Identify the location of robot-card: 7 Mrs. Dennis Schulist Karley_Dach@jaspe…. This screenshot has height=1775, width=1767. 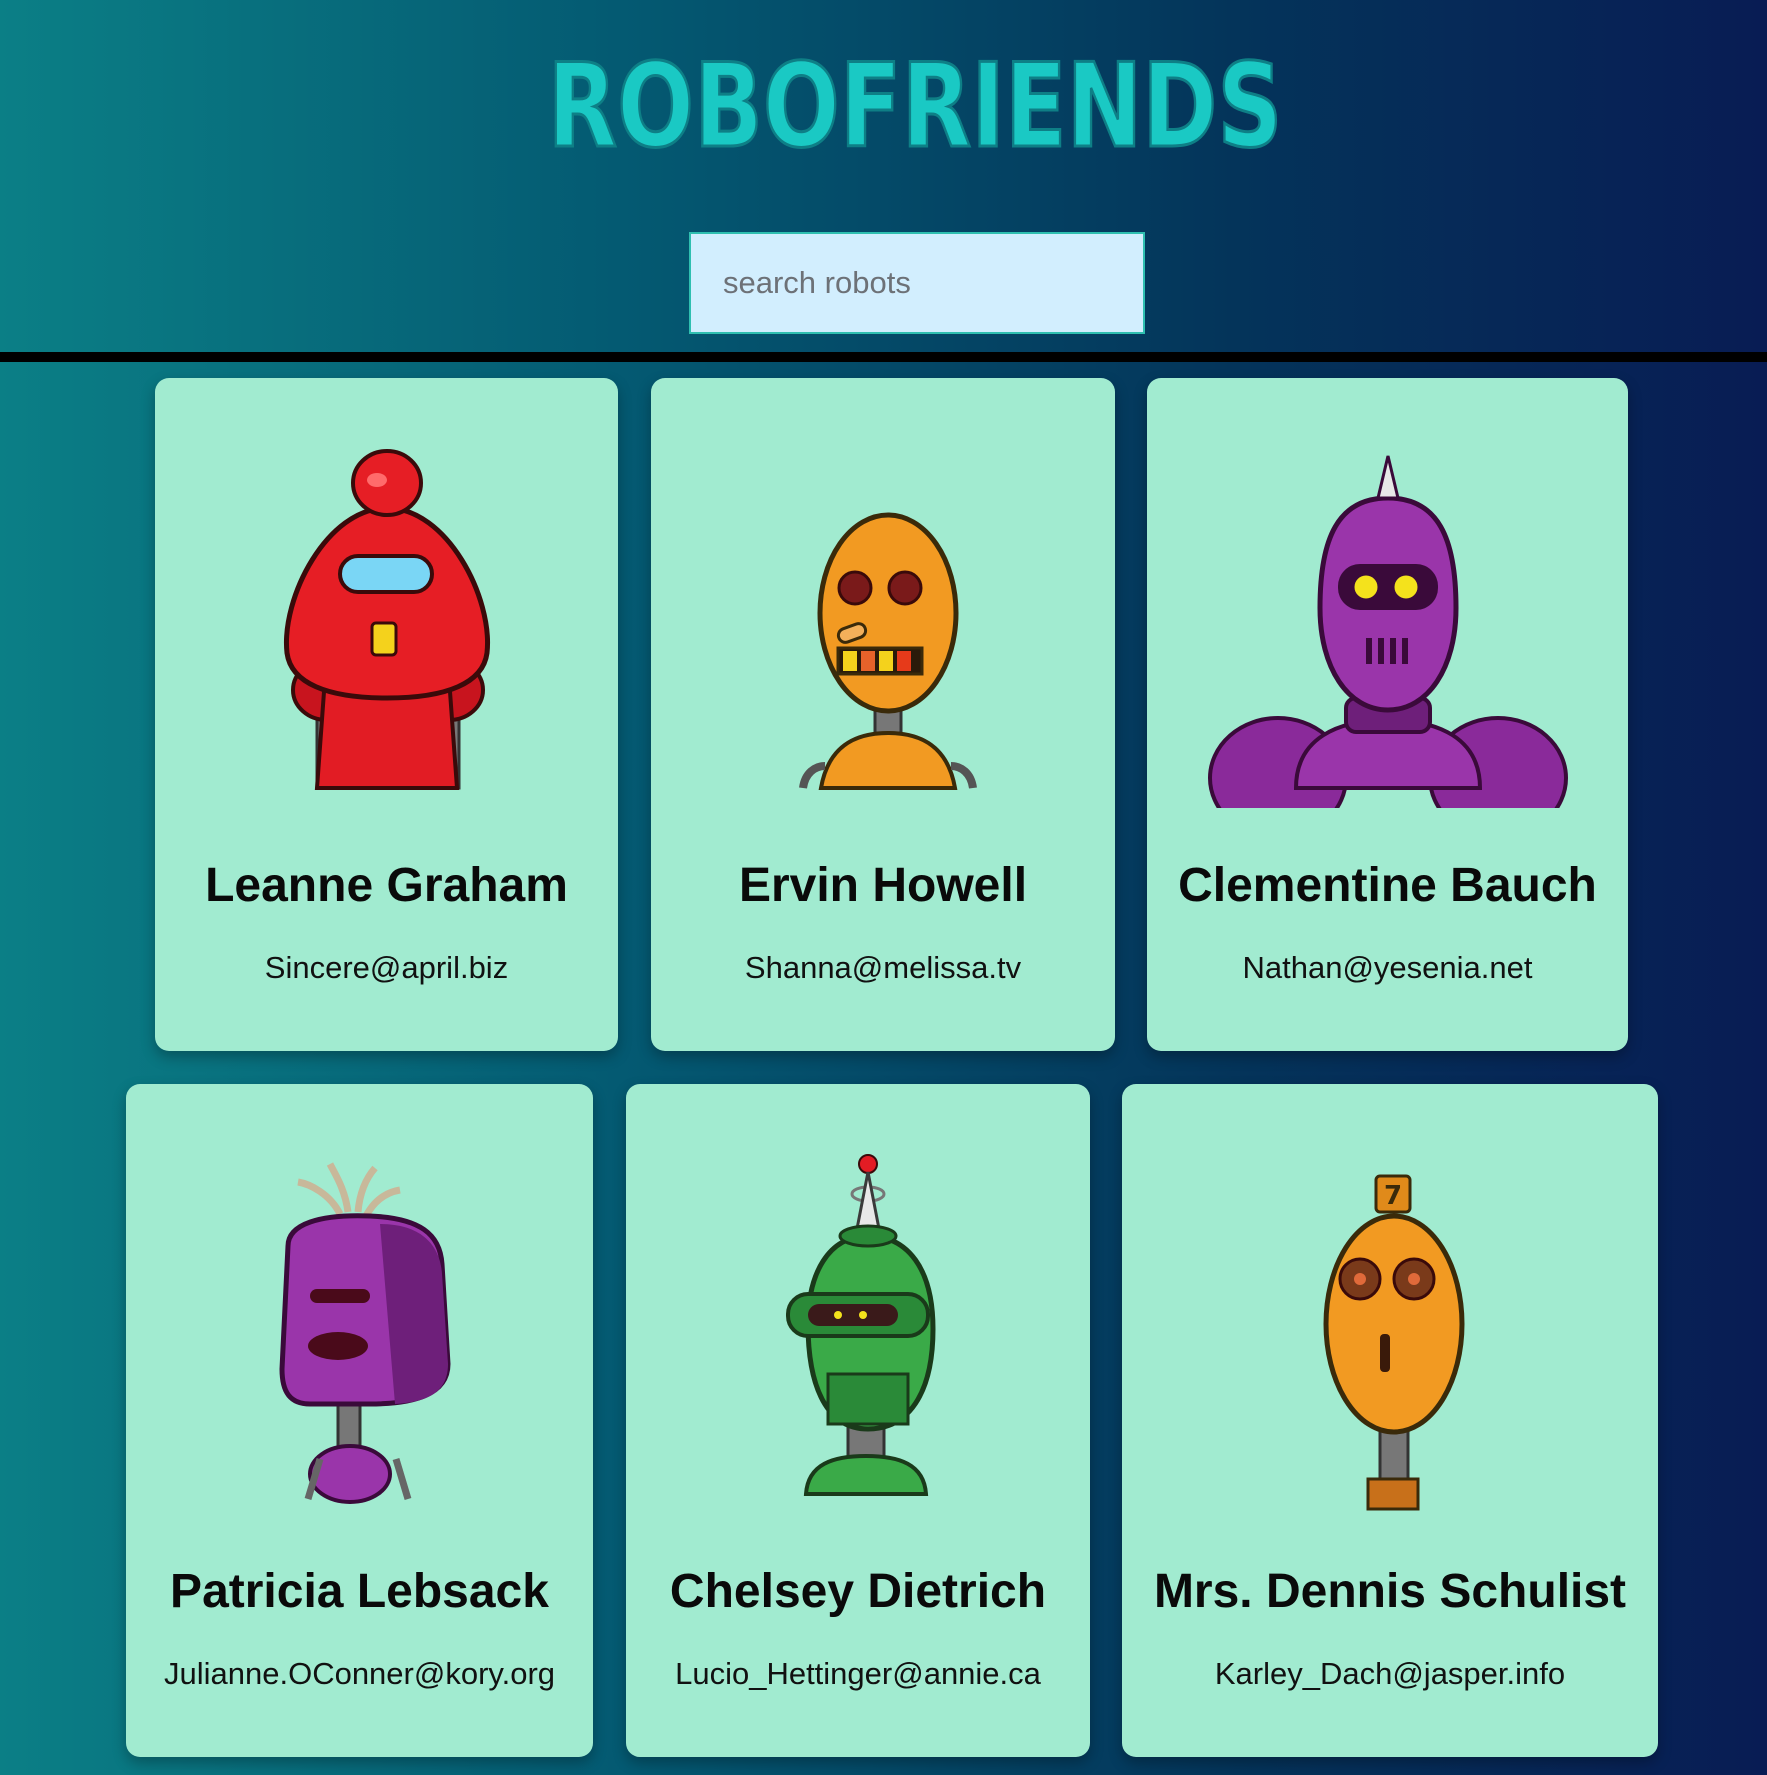
(1390, 1420).